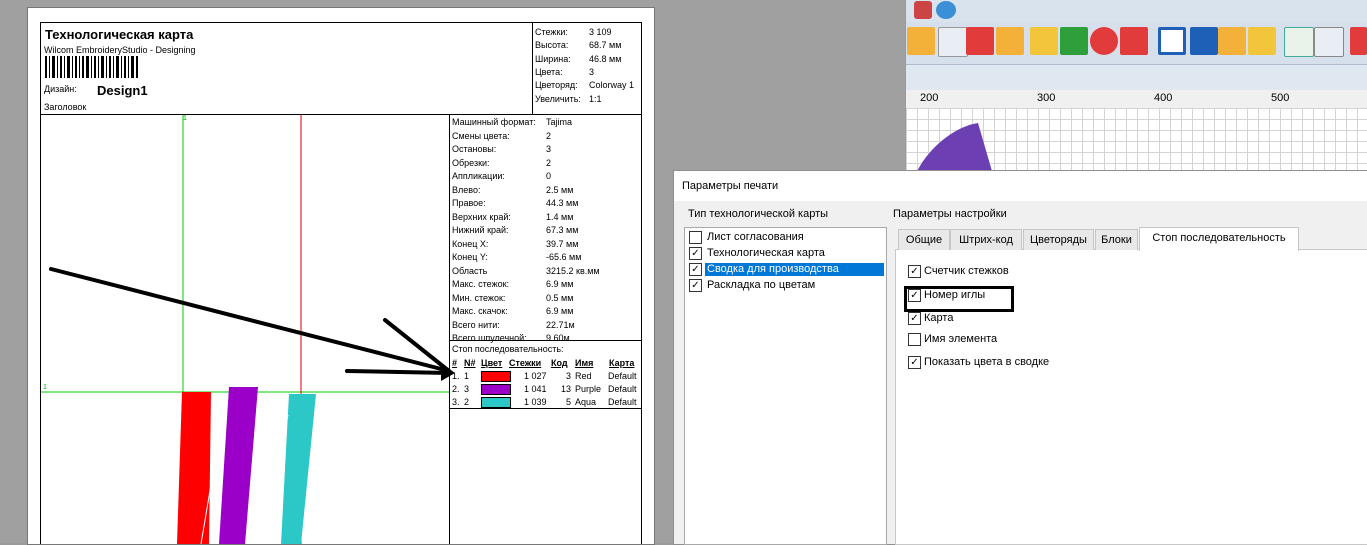  I want to click on outline-icon, so click(1172, 41).